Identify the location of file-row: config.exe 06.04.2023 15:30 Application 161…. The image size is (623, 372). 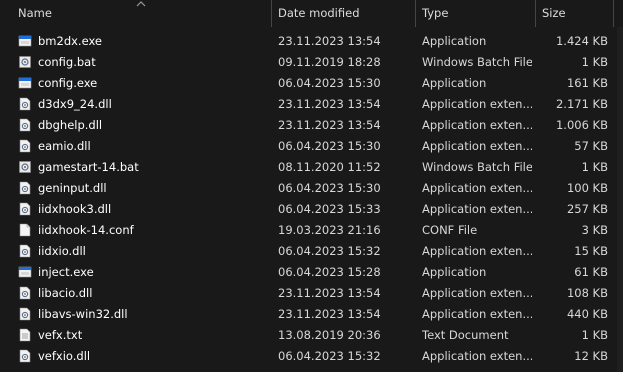
(311, 83).